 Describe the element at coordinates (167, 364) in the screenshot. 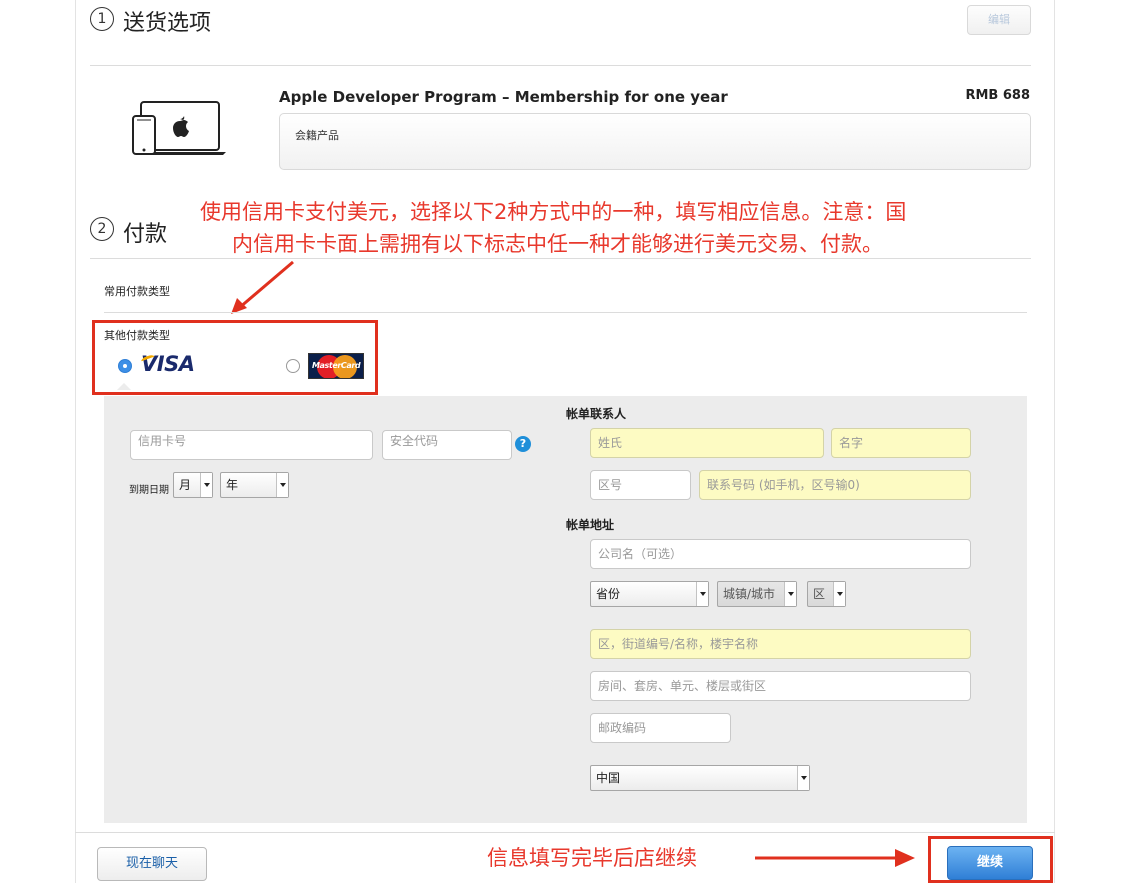

I see `visa-logo: VISA` at that location.